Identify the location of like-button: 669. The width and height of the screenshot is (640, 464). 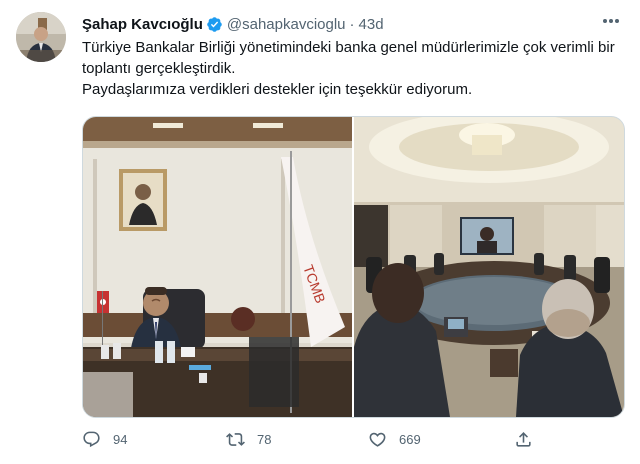
(394, 439).